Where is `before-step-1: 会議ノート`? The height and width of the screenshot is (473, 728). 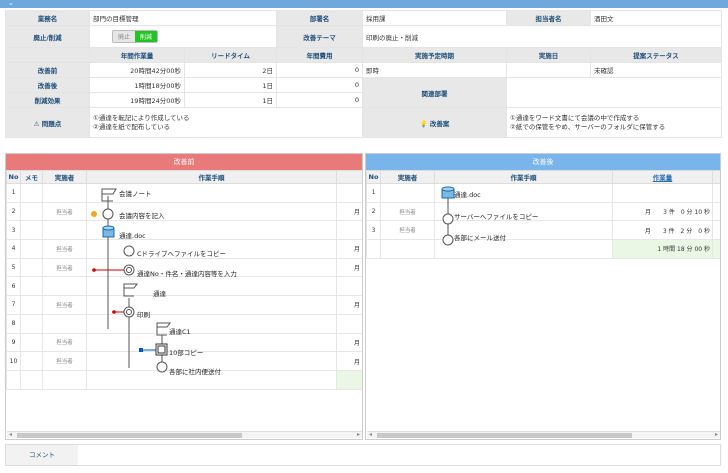
before-step-1: 会議ノート is located at coordinates (135, 194).